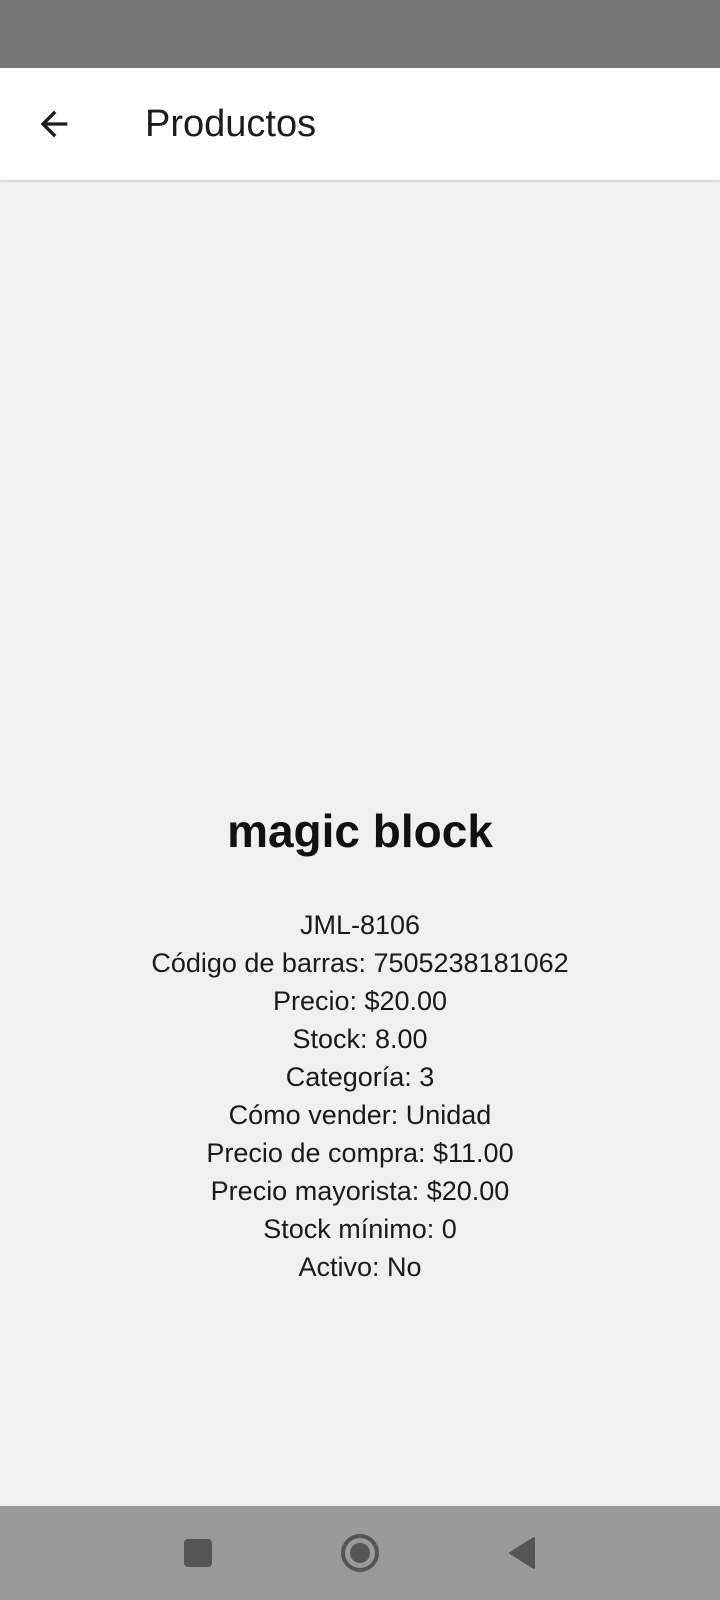 The image size is (720, 1600). Describe the element at coordinates (360, 925) in the screenshot. I see `product-sku: JML-8106` at that location.